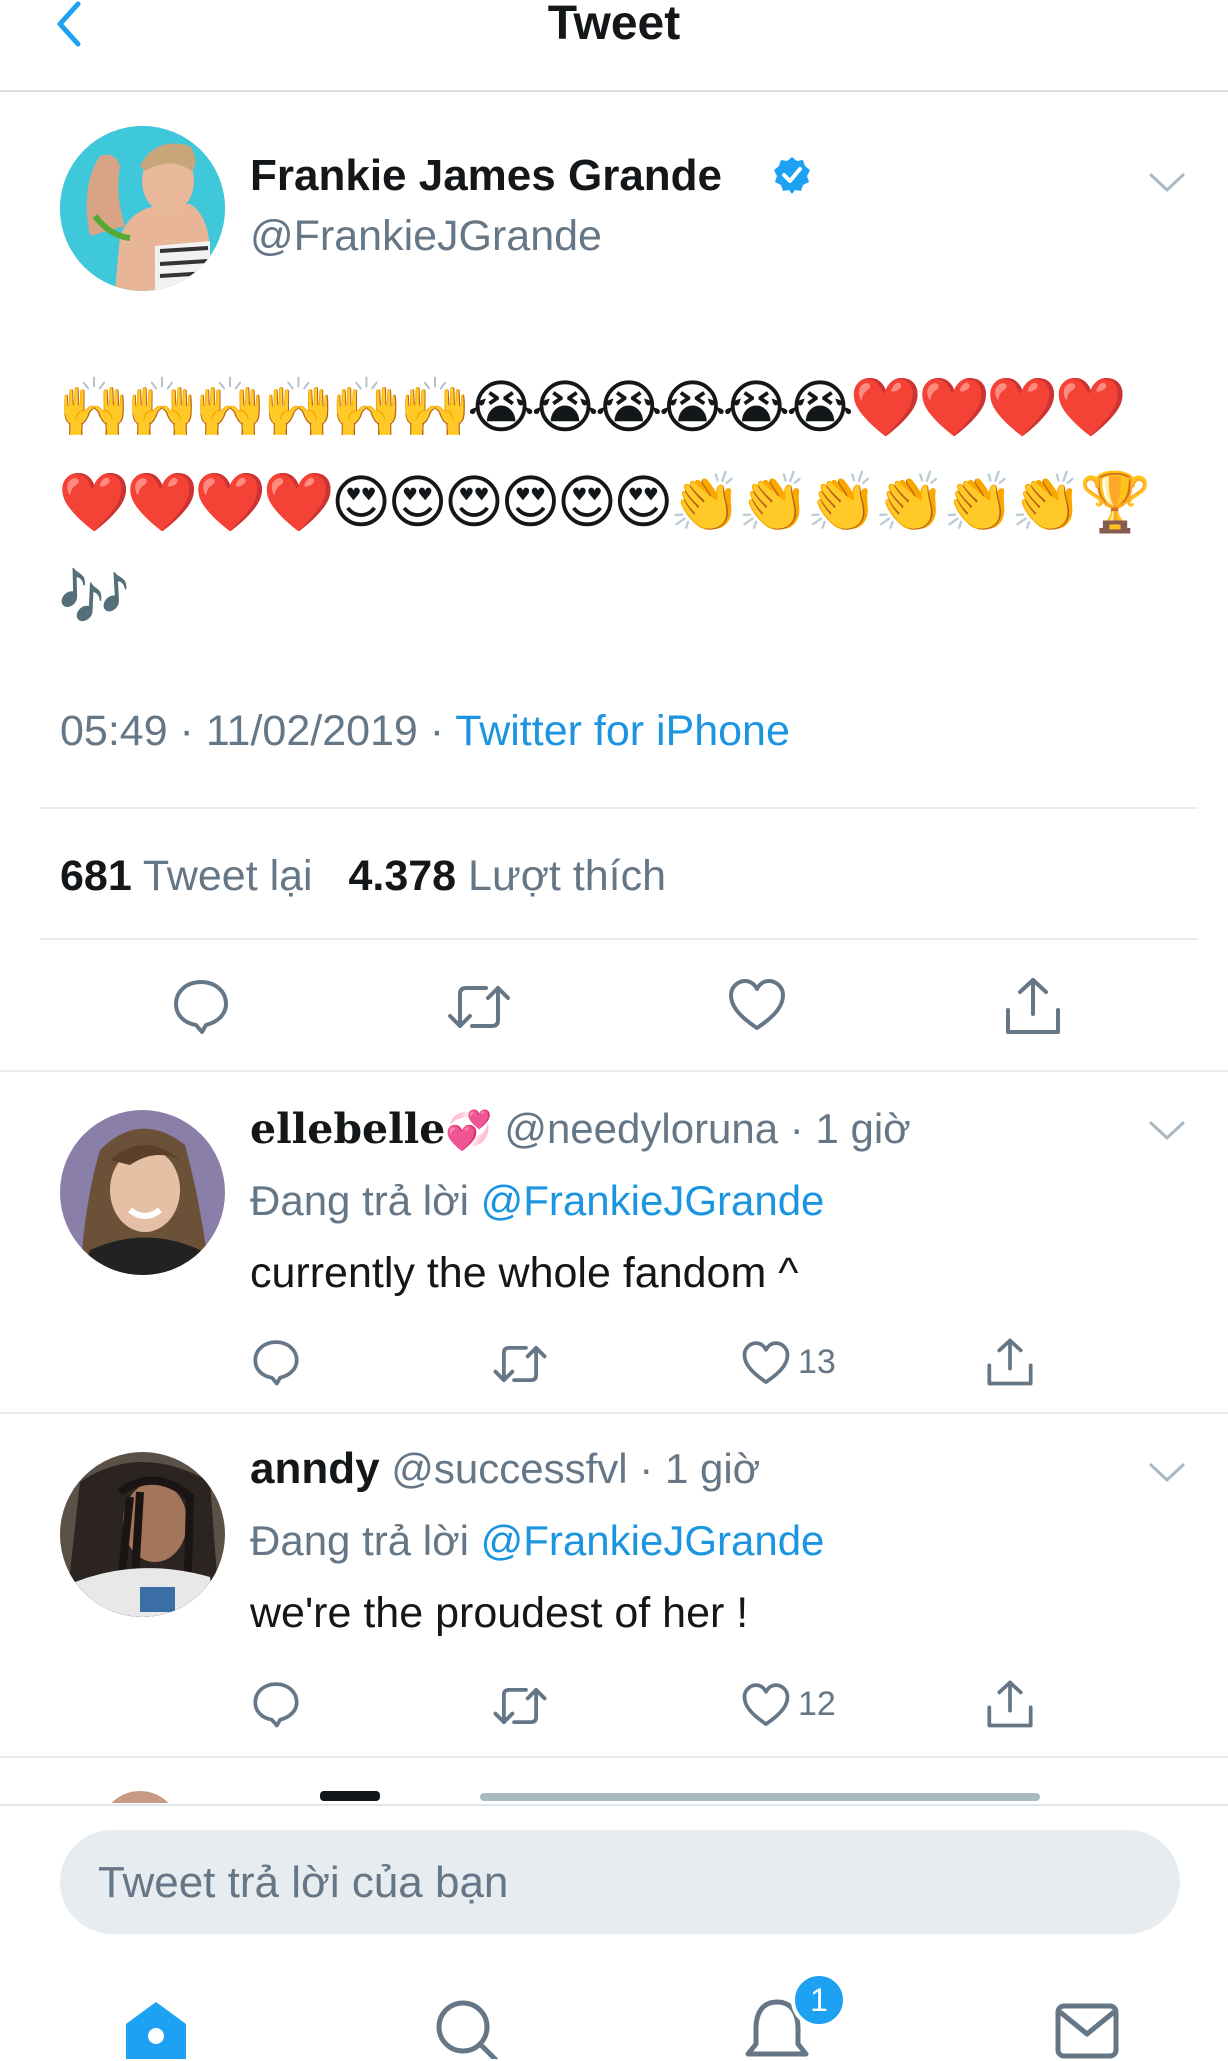  I want to click on like-count: 4.378, so click(402, 876).